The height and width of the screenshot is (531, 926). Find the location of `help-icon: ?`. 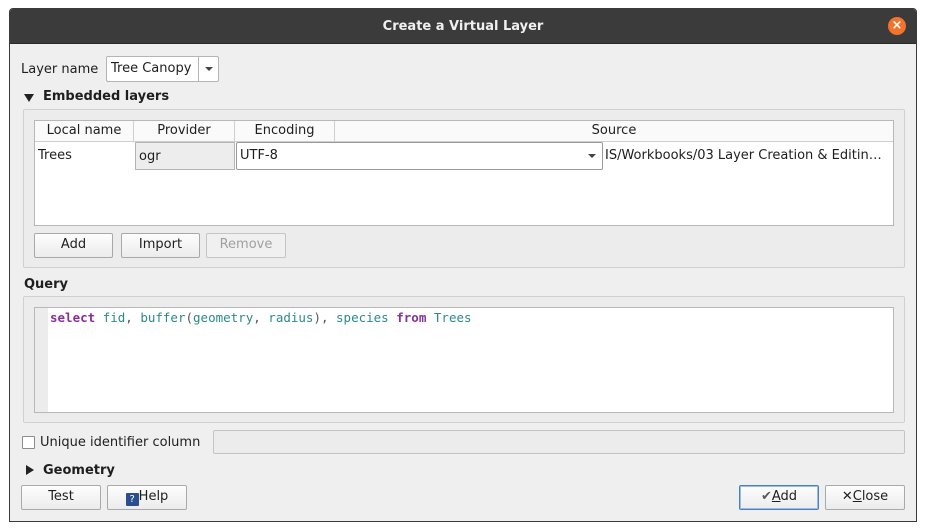

help-icon: ? is located at coordinates (132, 499).